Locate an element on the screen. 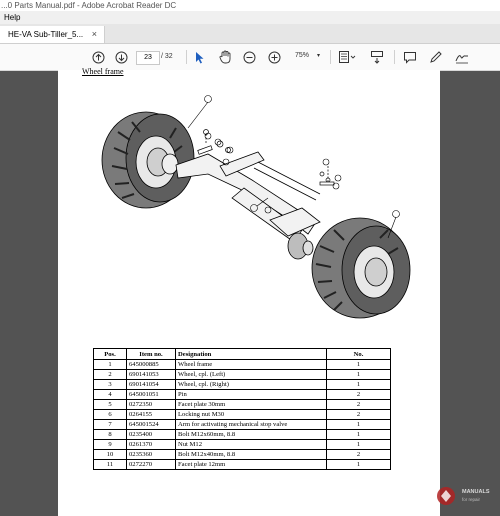 The height and width of the screenshot is (516, 500). table-header-row: Pos. Item no. Designation No. is located at coordinates (242, 354).